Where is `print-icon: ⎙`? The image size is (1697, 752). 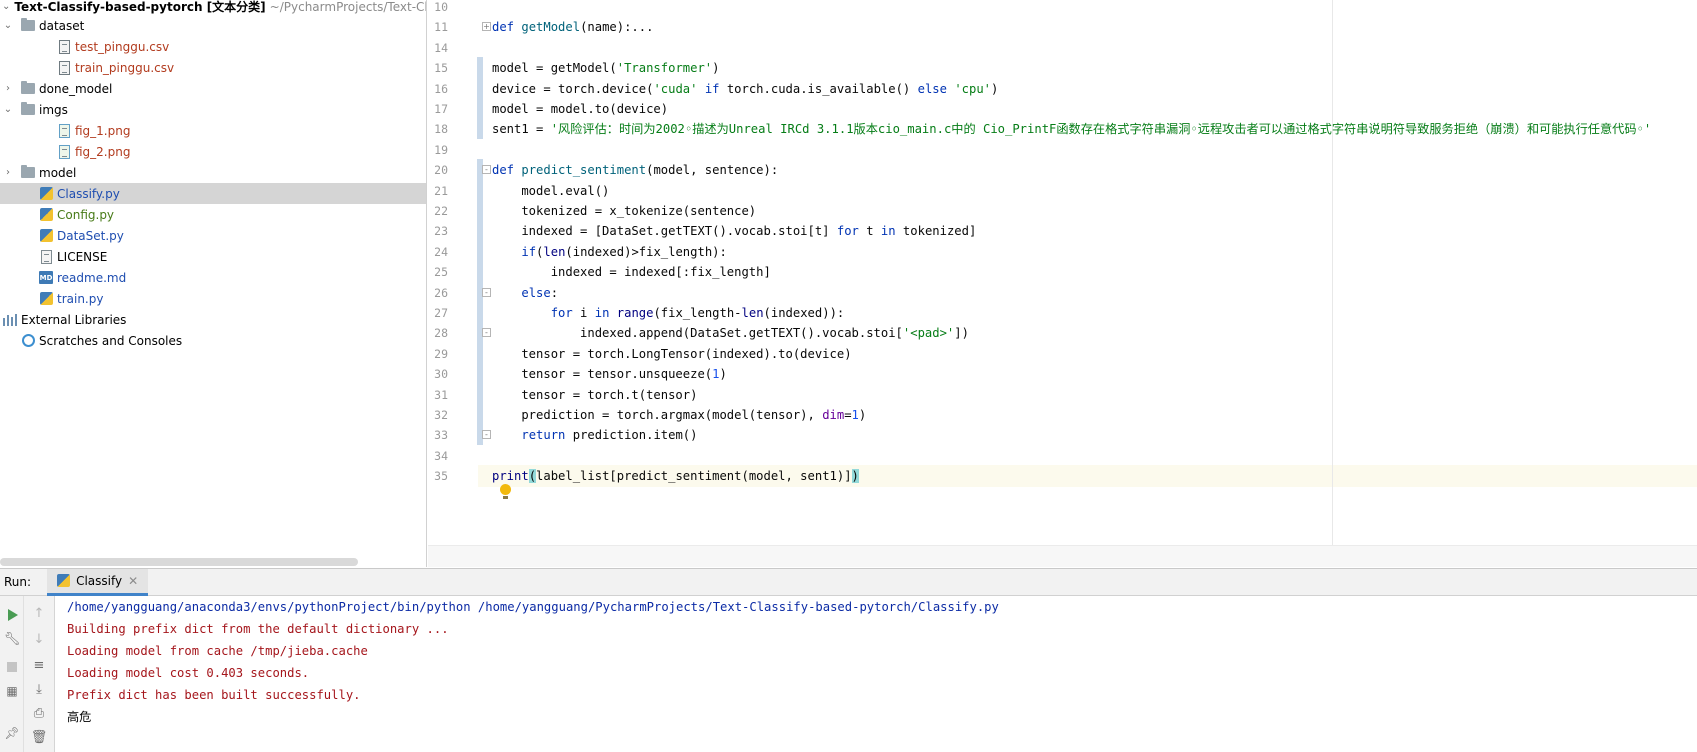
print-icon: ⎙ is located at coordinates (39, 713).